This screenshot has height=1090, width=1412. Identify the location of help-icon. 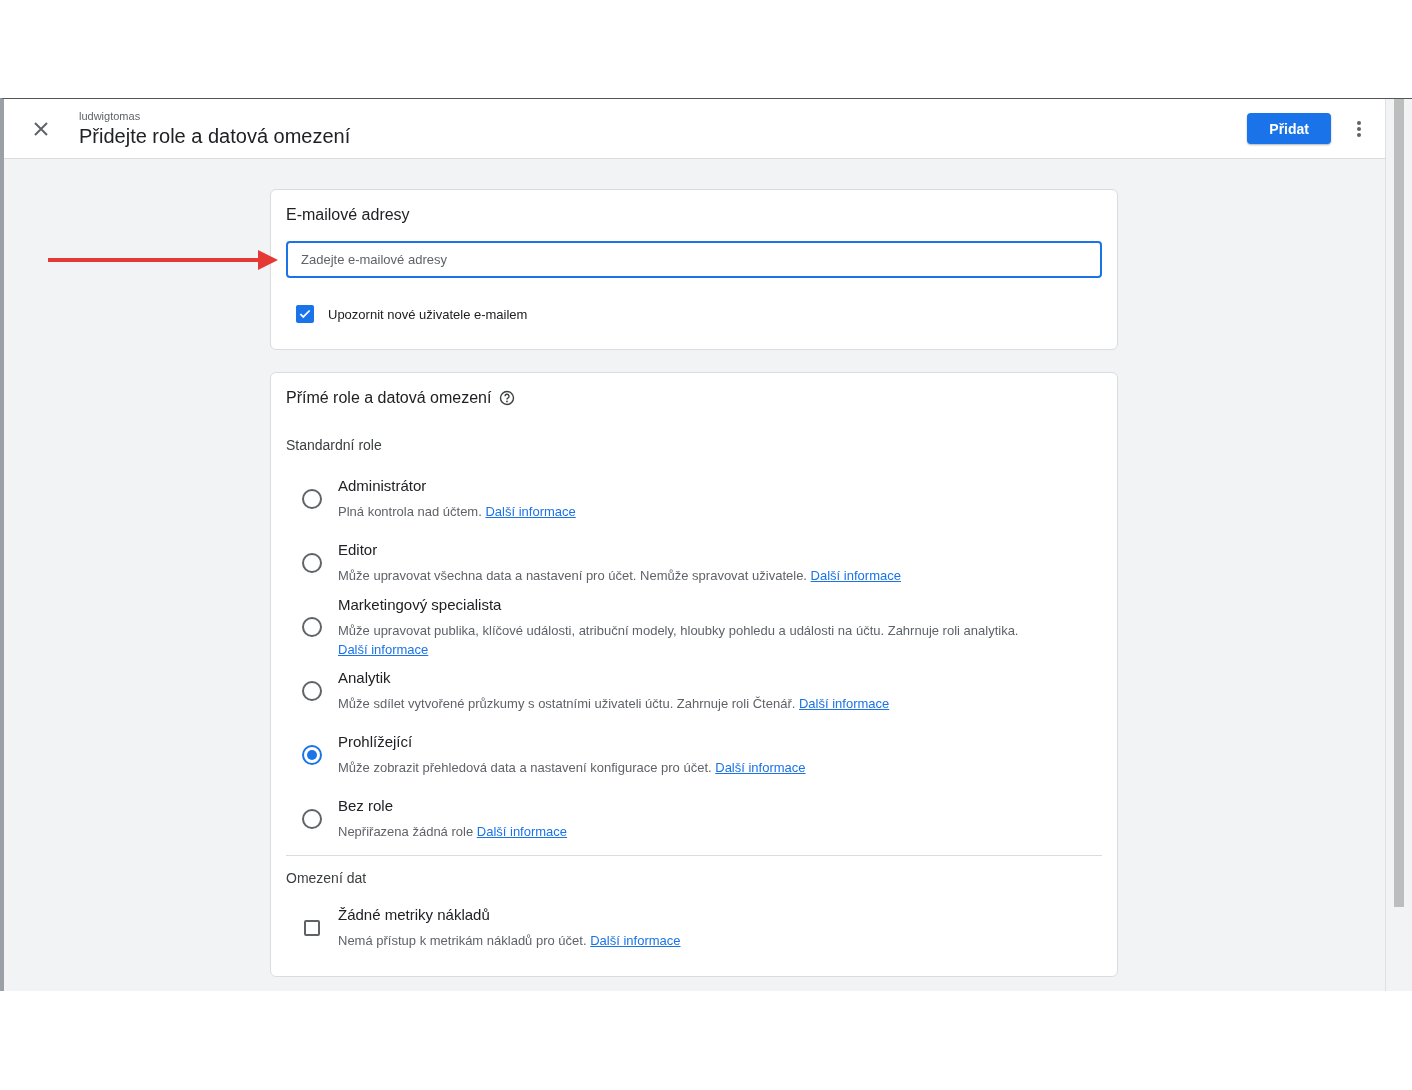
(507, 398).